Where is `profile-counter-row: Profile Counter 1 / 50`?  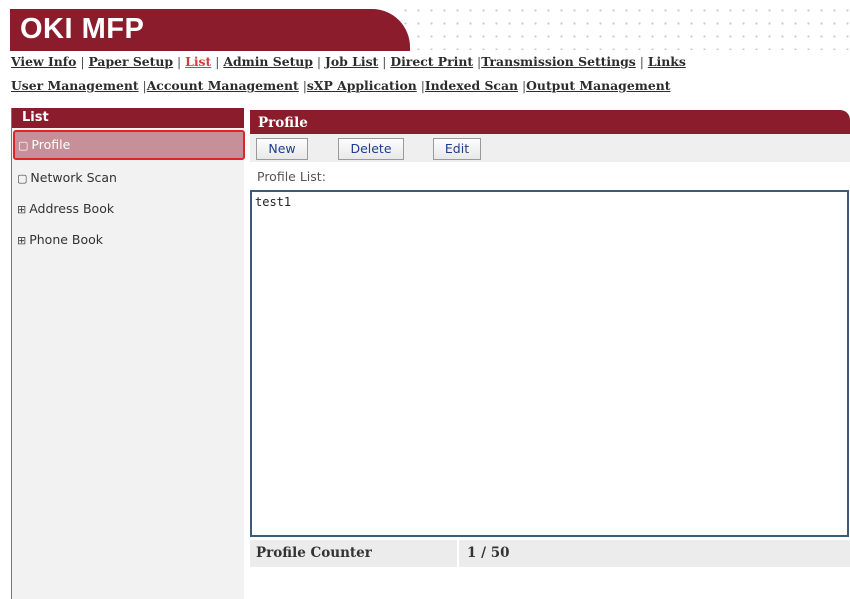 profile-counter-row: Profile Counter 1 / 50 is located at coordinates (550, 553).